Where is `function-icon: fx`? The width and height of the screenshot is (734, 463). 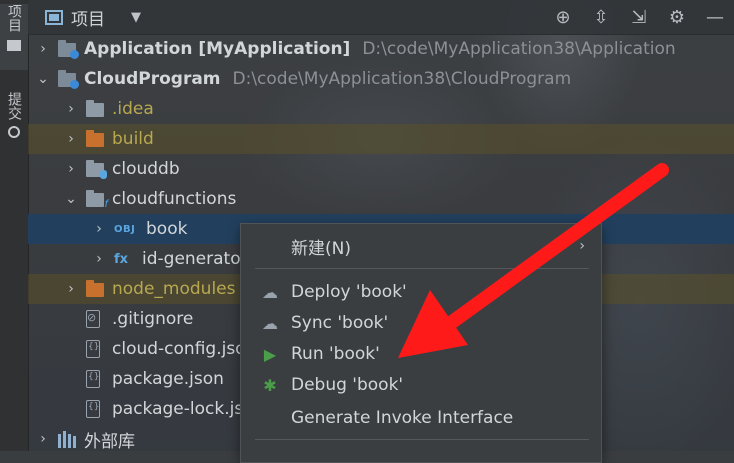
function-icon: fx is located at coordinates (121, 259).